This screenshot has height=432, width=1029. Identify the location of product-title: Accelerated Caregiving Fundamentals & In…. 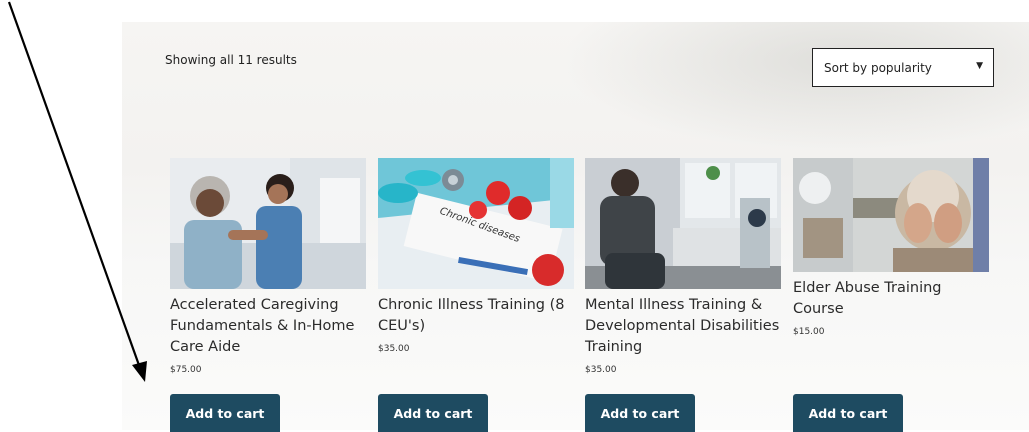
(269, 326).